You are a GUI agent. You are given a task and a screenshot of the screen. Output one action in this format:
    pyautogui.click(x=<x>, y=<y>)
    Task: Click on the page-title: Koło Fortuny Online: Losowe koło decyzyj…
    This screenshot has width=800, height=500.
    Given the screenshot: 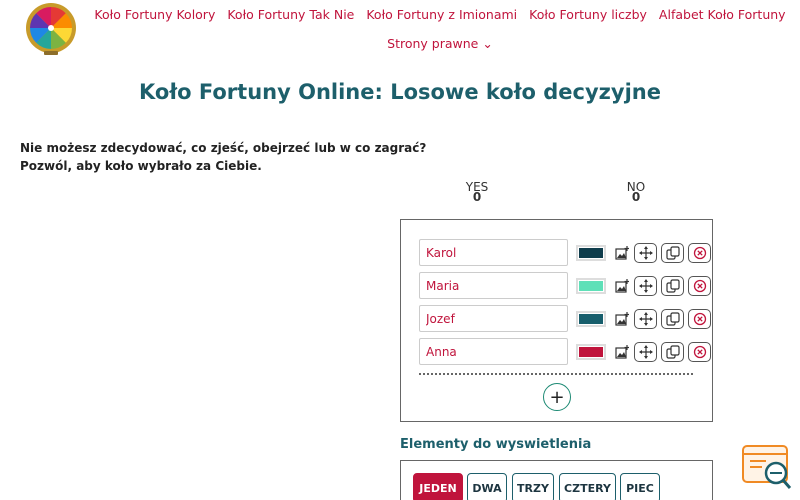 What is the action you would take?
    pyautogui.click(x=400, y=92)
    